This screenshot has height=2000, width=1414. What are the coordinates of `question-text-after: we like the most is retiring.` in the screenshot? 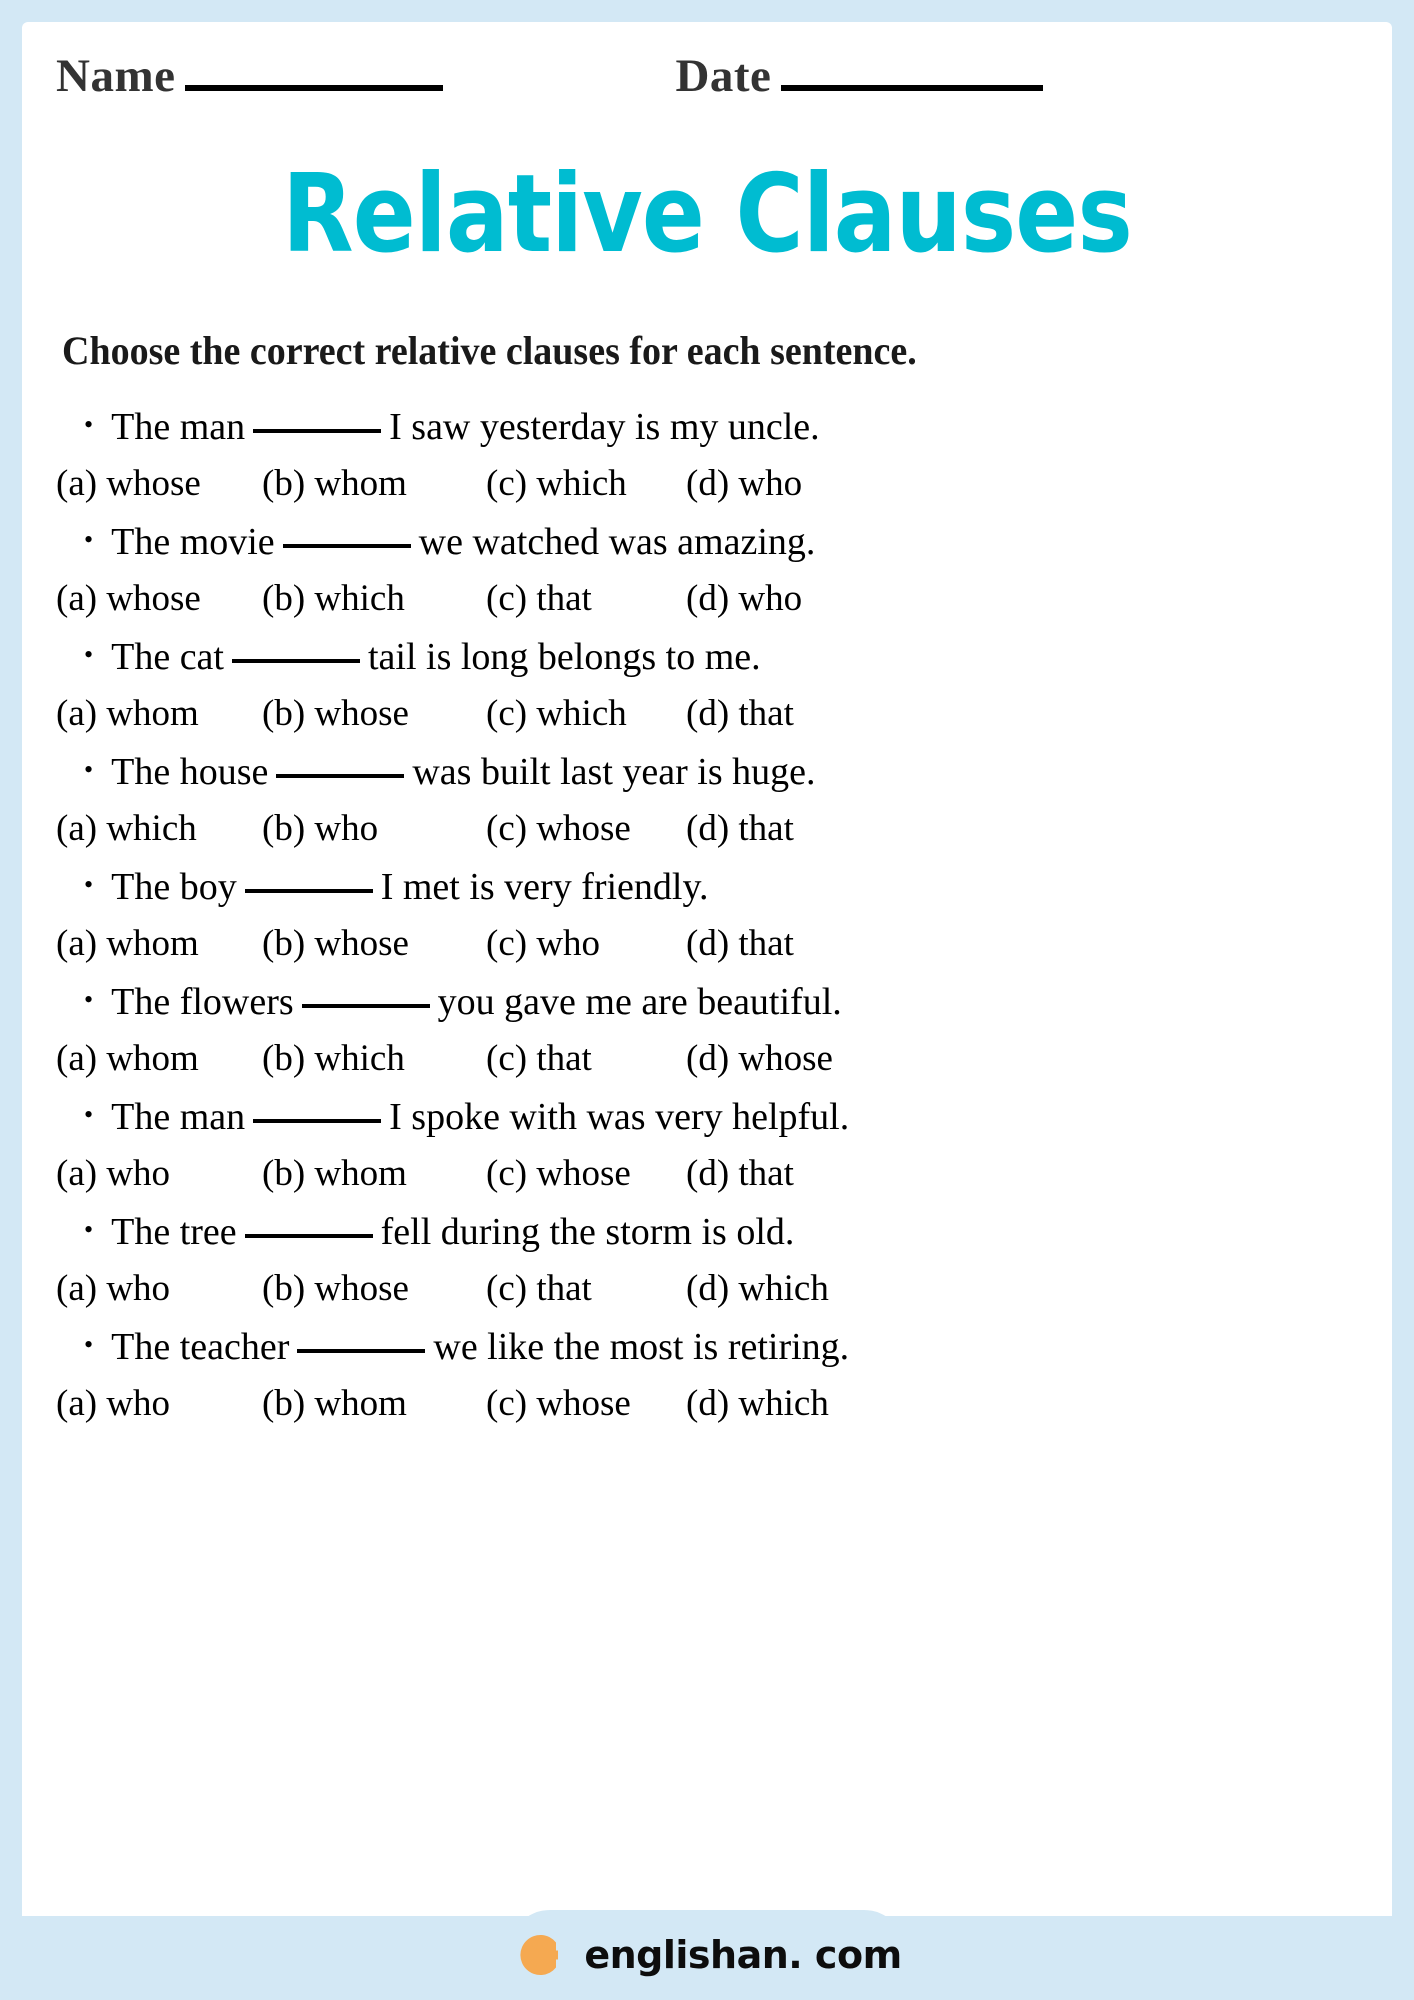 It's located at (641, 1347).